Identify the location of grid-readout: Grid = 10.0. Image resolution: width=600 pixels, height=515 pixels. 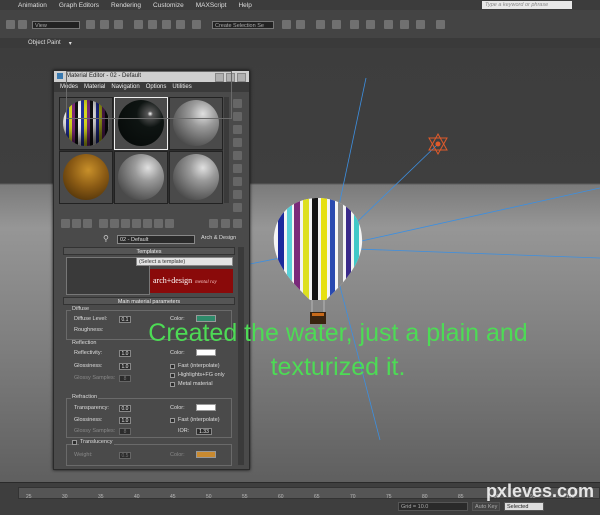
(433, 506).